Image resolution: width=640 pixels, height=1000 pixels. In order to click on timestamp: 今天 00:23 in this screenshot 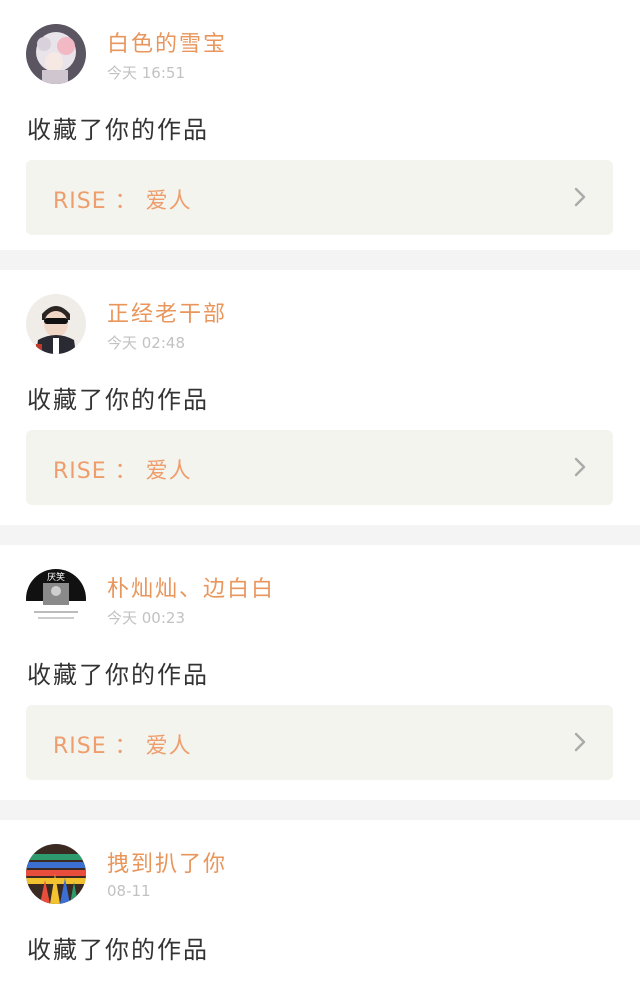, I will do `click(146, 618)`.